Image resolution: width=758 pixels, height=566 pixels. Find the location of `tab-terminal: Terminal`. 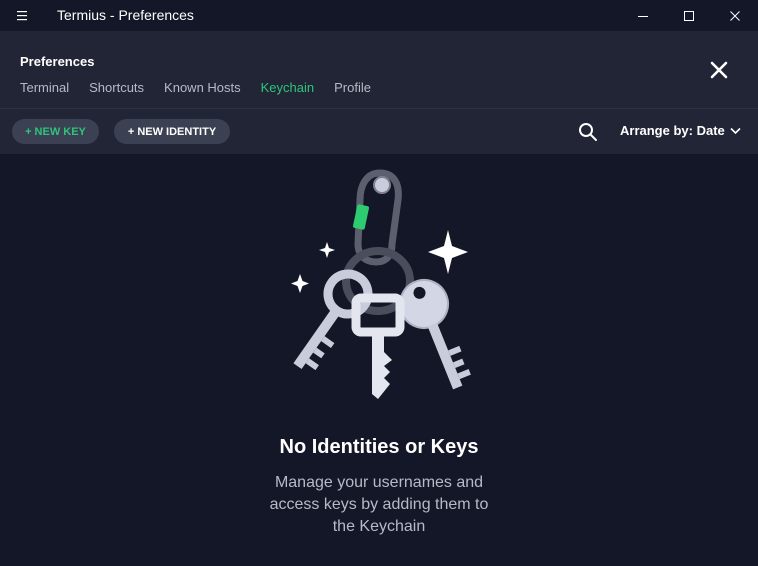

tab-terminal: Terminal is located at coordinates (44, 95).